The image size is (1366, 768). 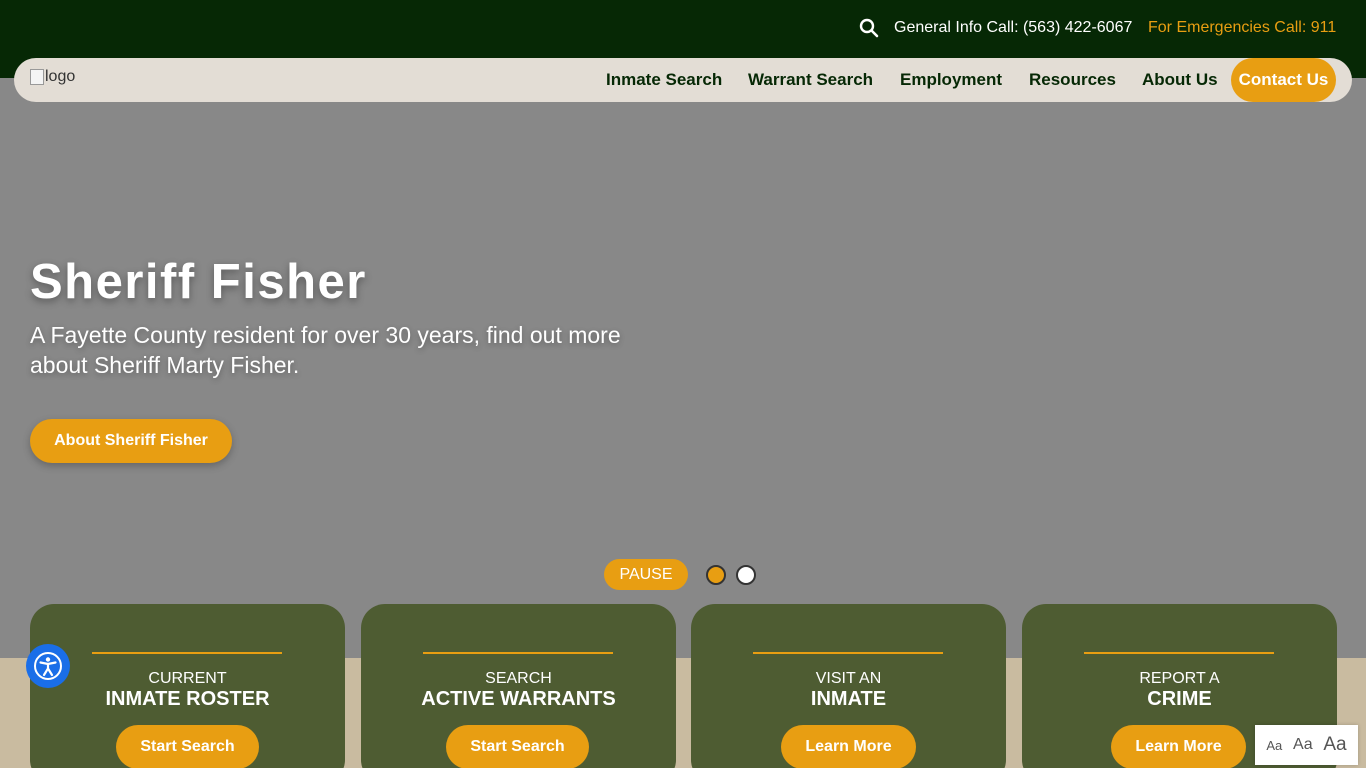 I want to click on font-size-medium: Aa, so click(x=1303, y=745).